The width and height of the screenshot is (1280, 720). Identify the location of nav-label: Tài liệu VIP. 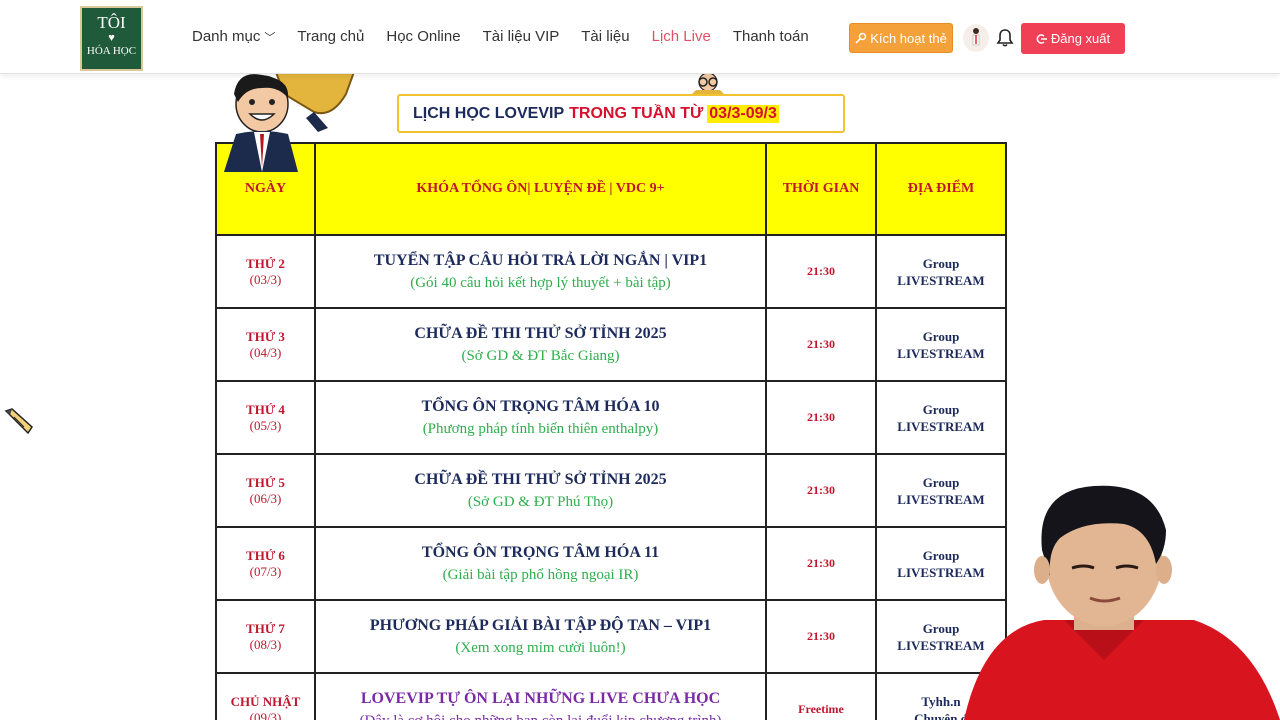
(521, 36).